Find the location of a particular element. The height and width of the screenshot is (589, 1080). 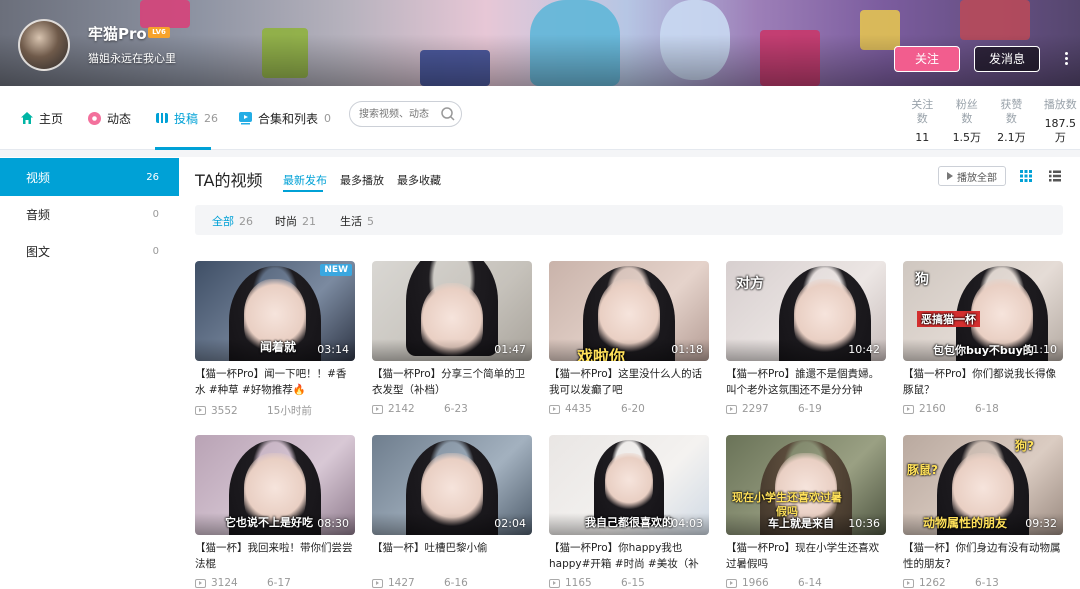

video-title: 【猫一杯Pro】现在小学生还喜欢过暑假吗 is located at coordinates (806, 556).